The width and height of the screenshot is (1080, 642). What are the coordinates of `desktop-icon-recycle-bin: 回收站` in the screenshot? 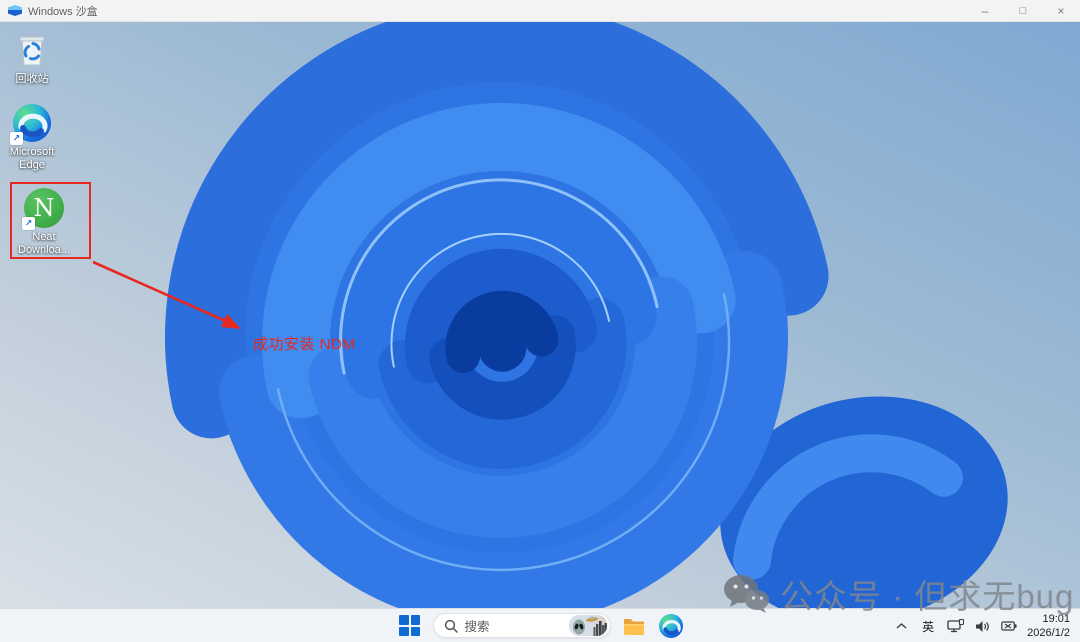 It's located at (32, 58).